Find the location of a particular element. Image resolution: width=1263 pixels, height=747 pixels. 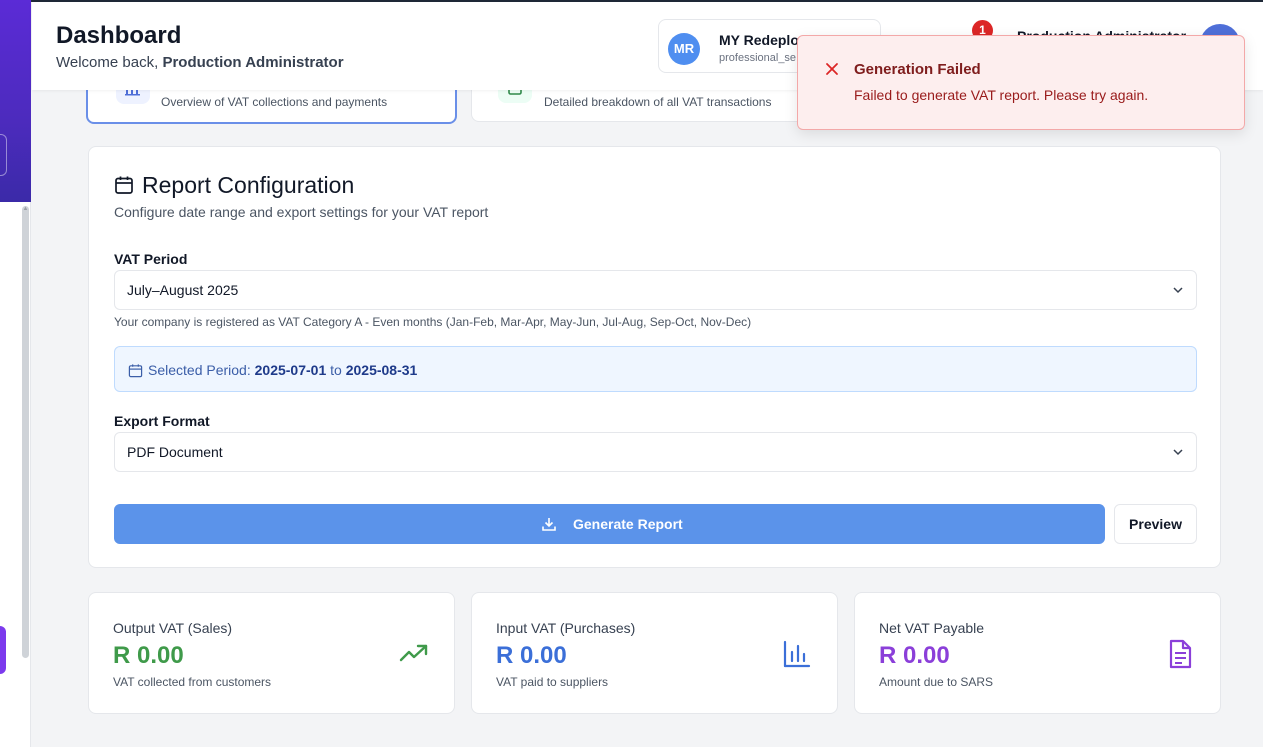

selected-period-start: 2025-07-01 is located at coordinates (290, 370).